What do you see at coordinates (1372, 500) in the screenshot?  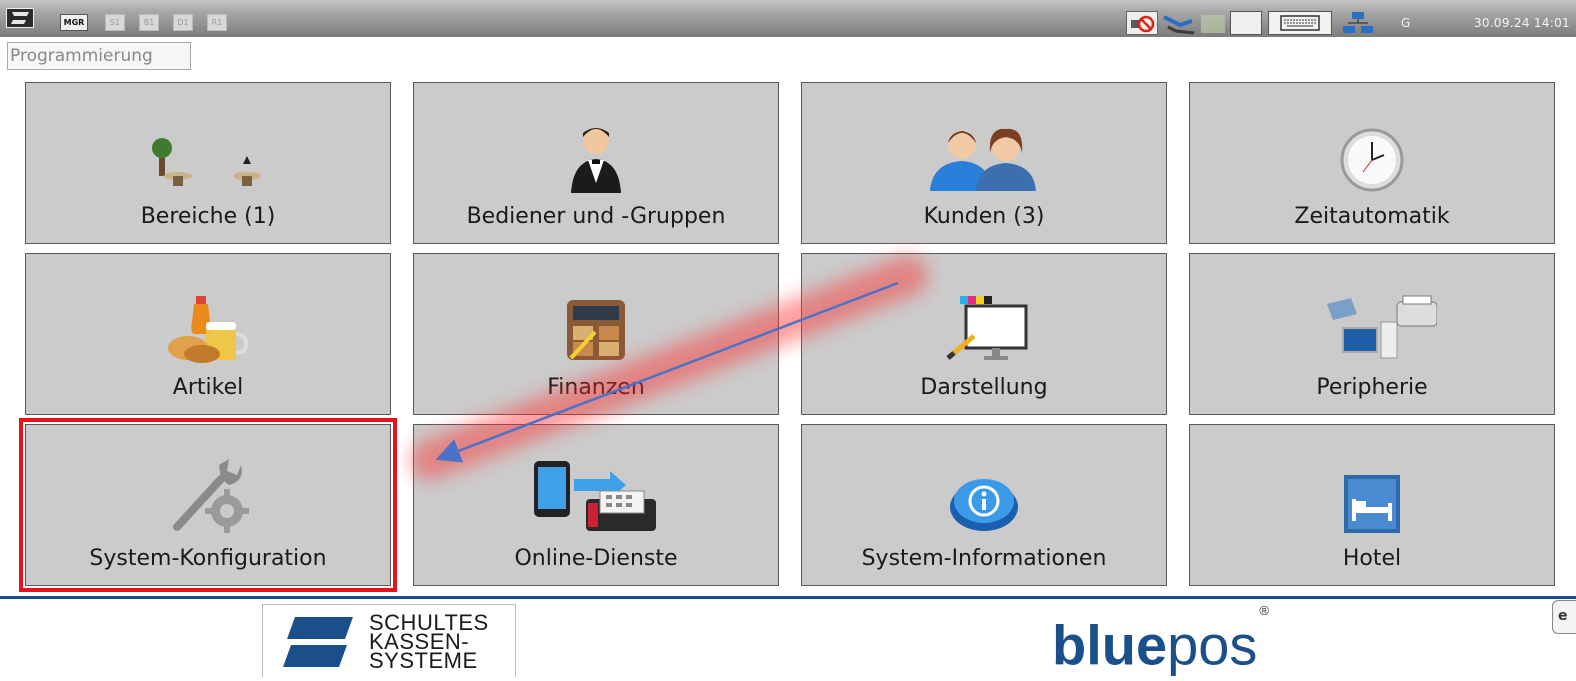 I see `bed-icon` at bounding box center [1372, 500].